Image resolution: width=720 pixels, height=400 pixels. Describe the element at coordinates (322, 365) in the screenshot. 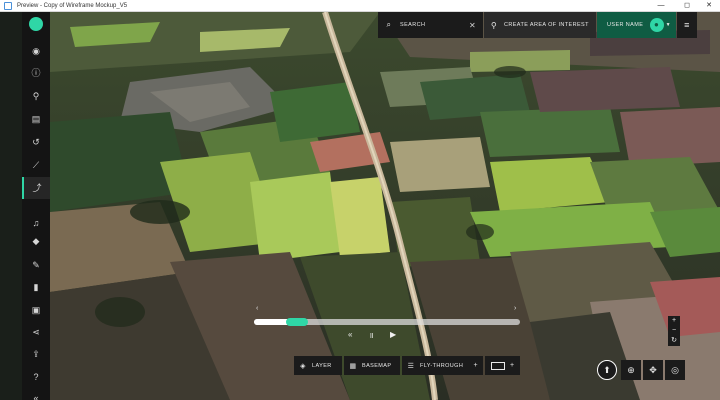

I see `layer-label: LAYER` at that location.